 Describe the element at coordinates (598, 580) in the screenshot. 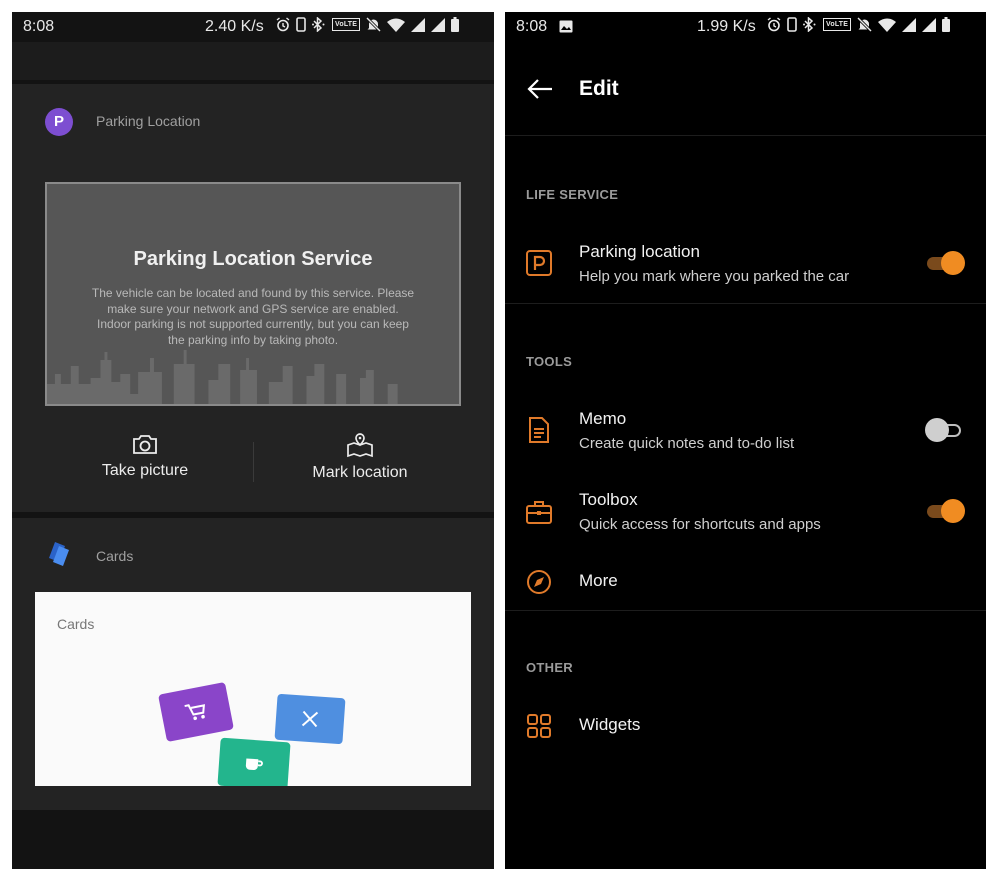

I see `more-row-title: More` at that location.